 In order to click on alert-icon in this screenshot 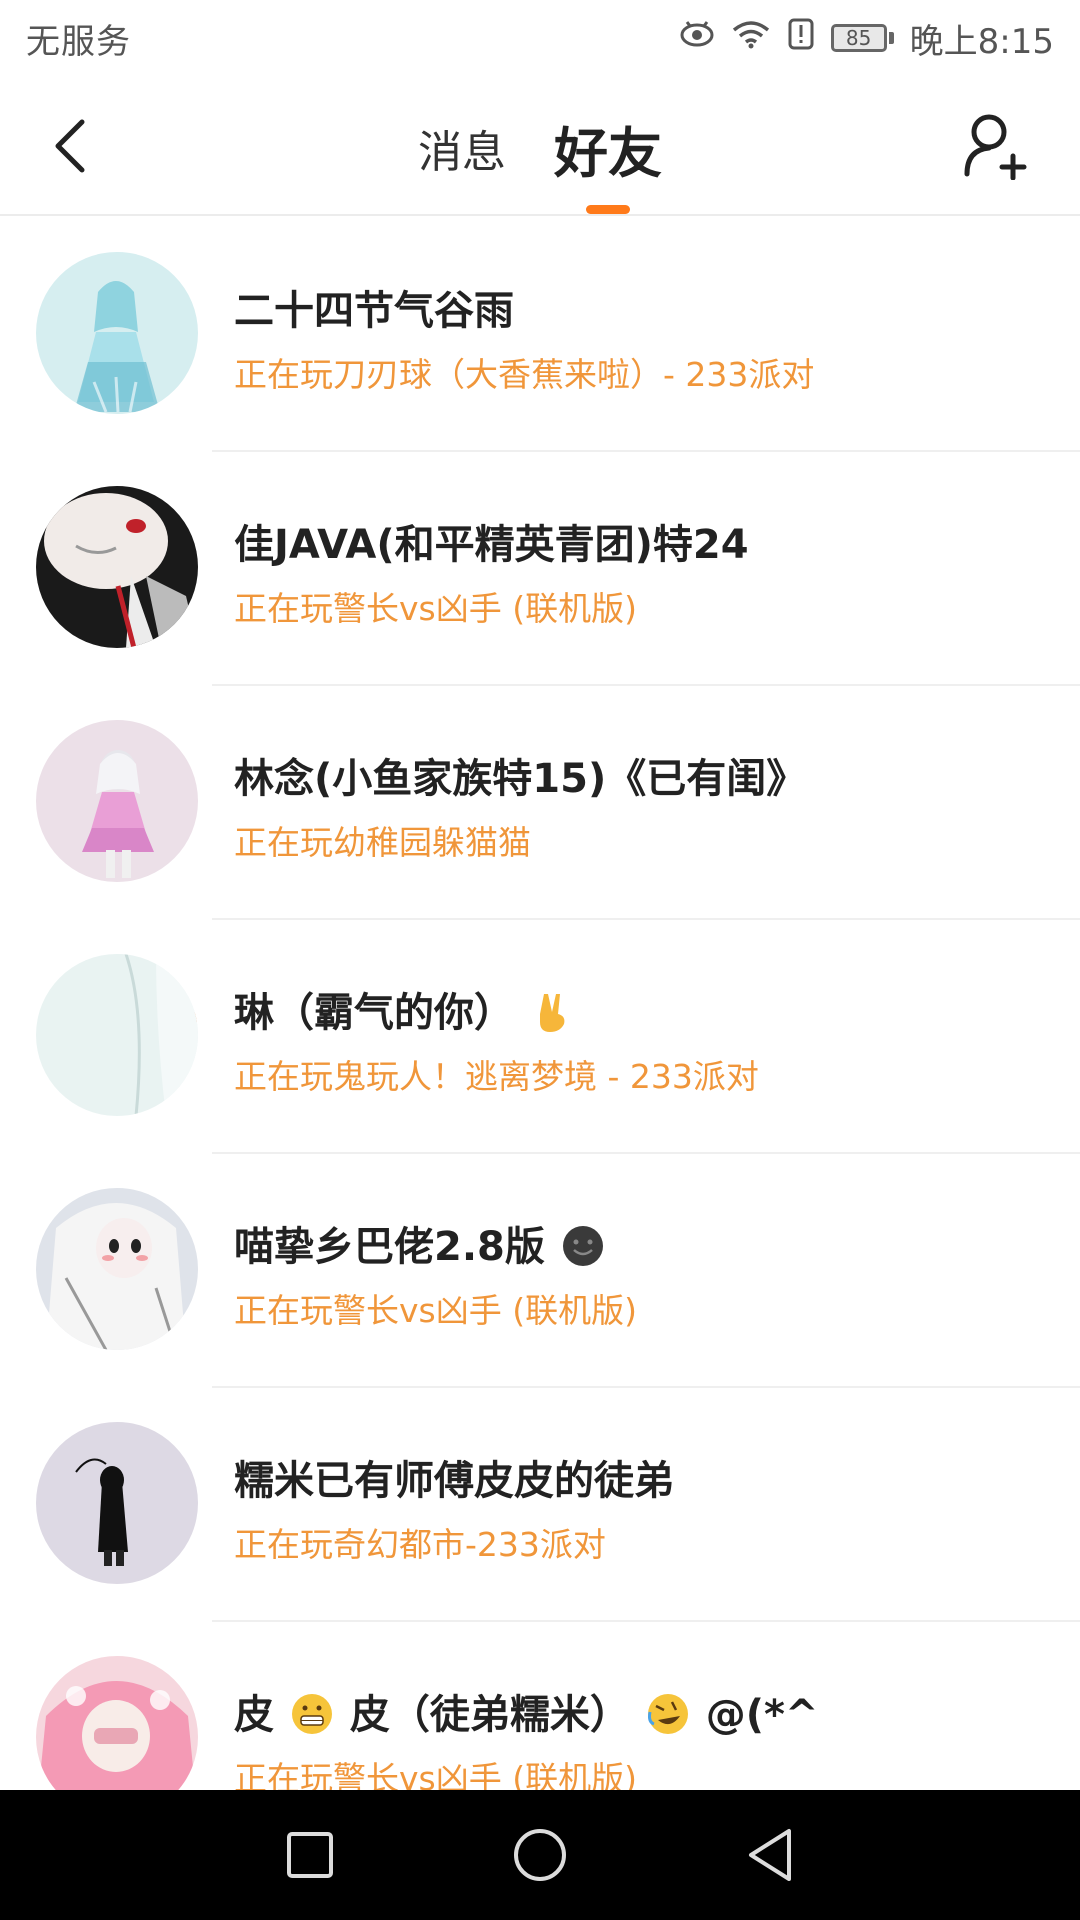, I will do `click(801, 38)`.